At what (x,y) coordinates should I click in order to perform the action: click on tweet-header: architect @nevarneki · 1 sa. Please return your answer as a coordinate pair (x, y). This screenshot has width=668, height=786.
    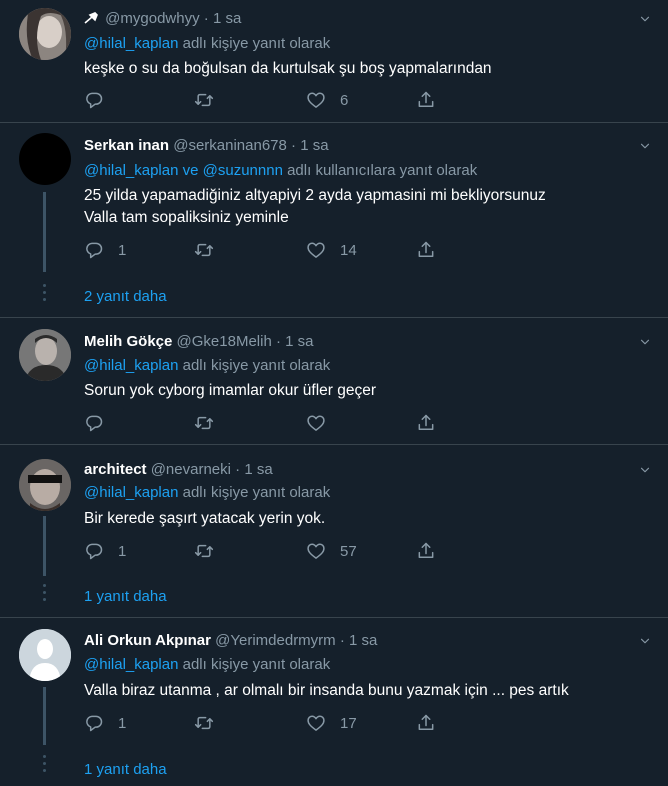
    Looking at the image, I should click on (178, 469).